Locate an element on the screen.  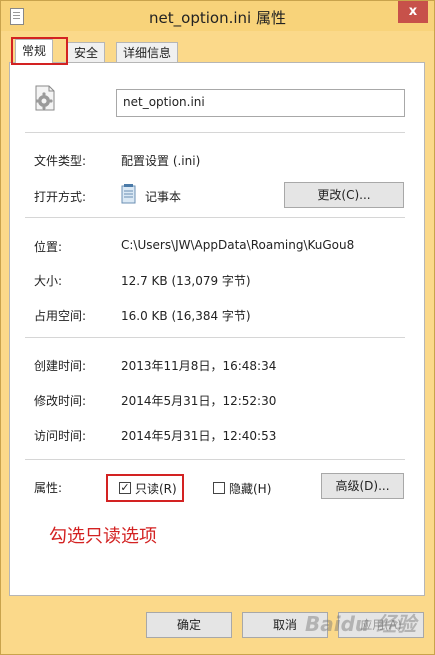
tab-highlight-box is located at coordinates (39, 51).